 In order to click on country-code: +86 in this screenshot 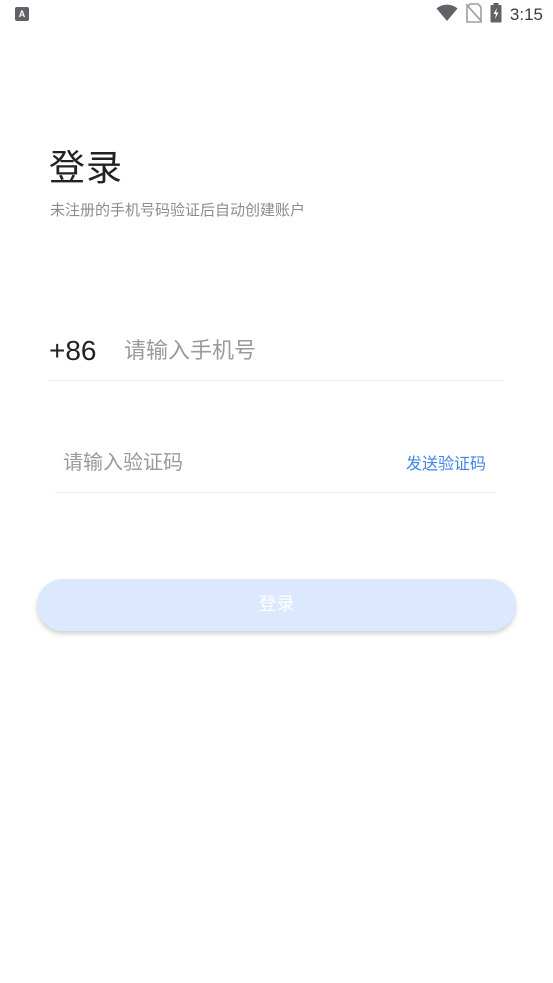, I will do `click(86, 355)`.